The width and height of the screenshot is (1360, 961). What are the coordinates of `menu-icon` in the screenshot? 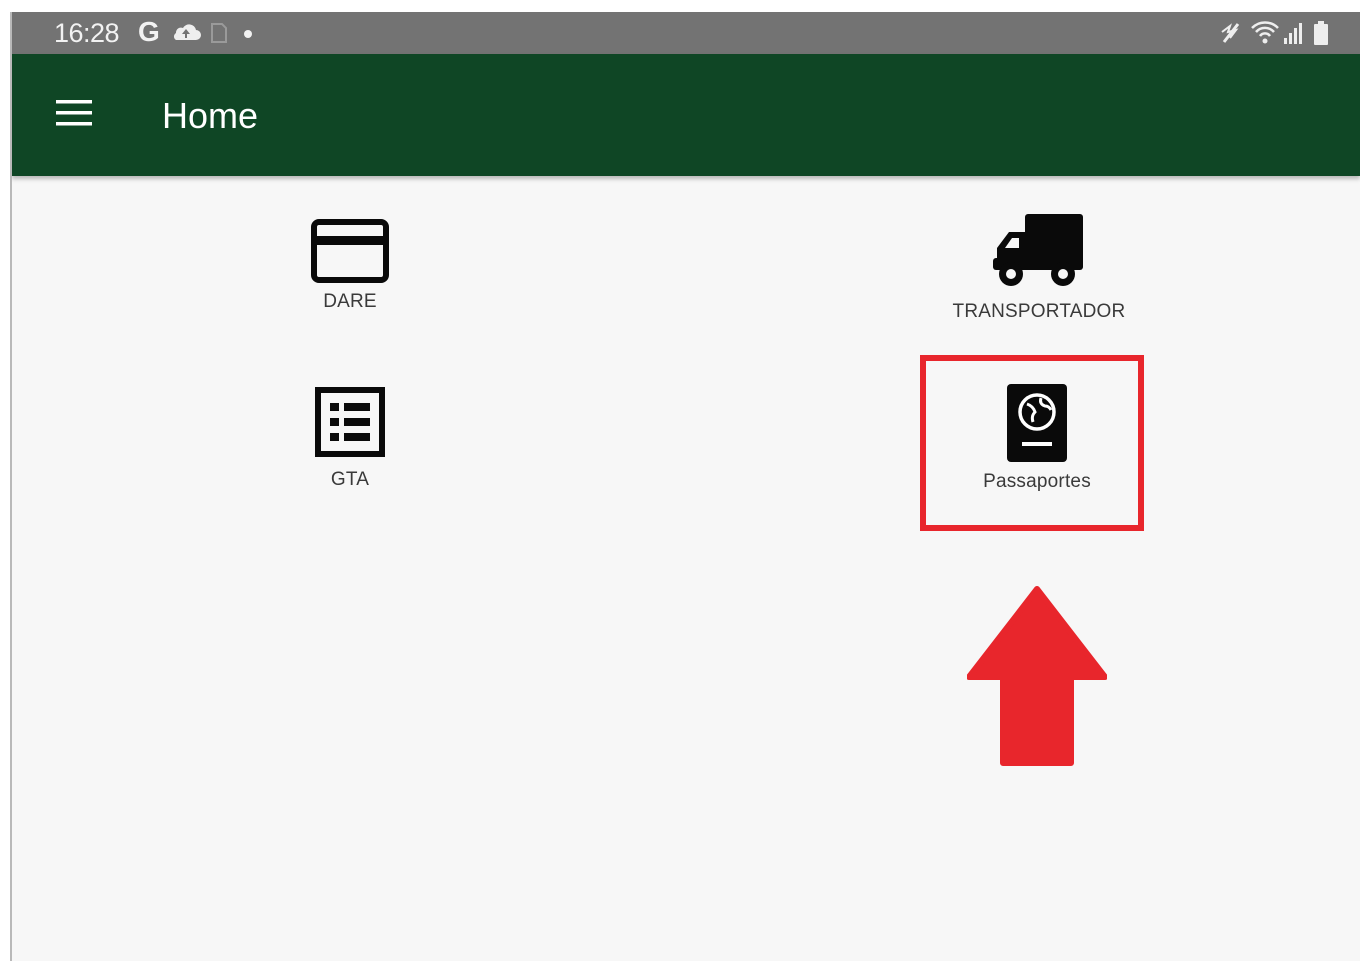 It's located at (74, 113).